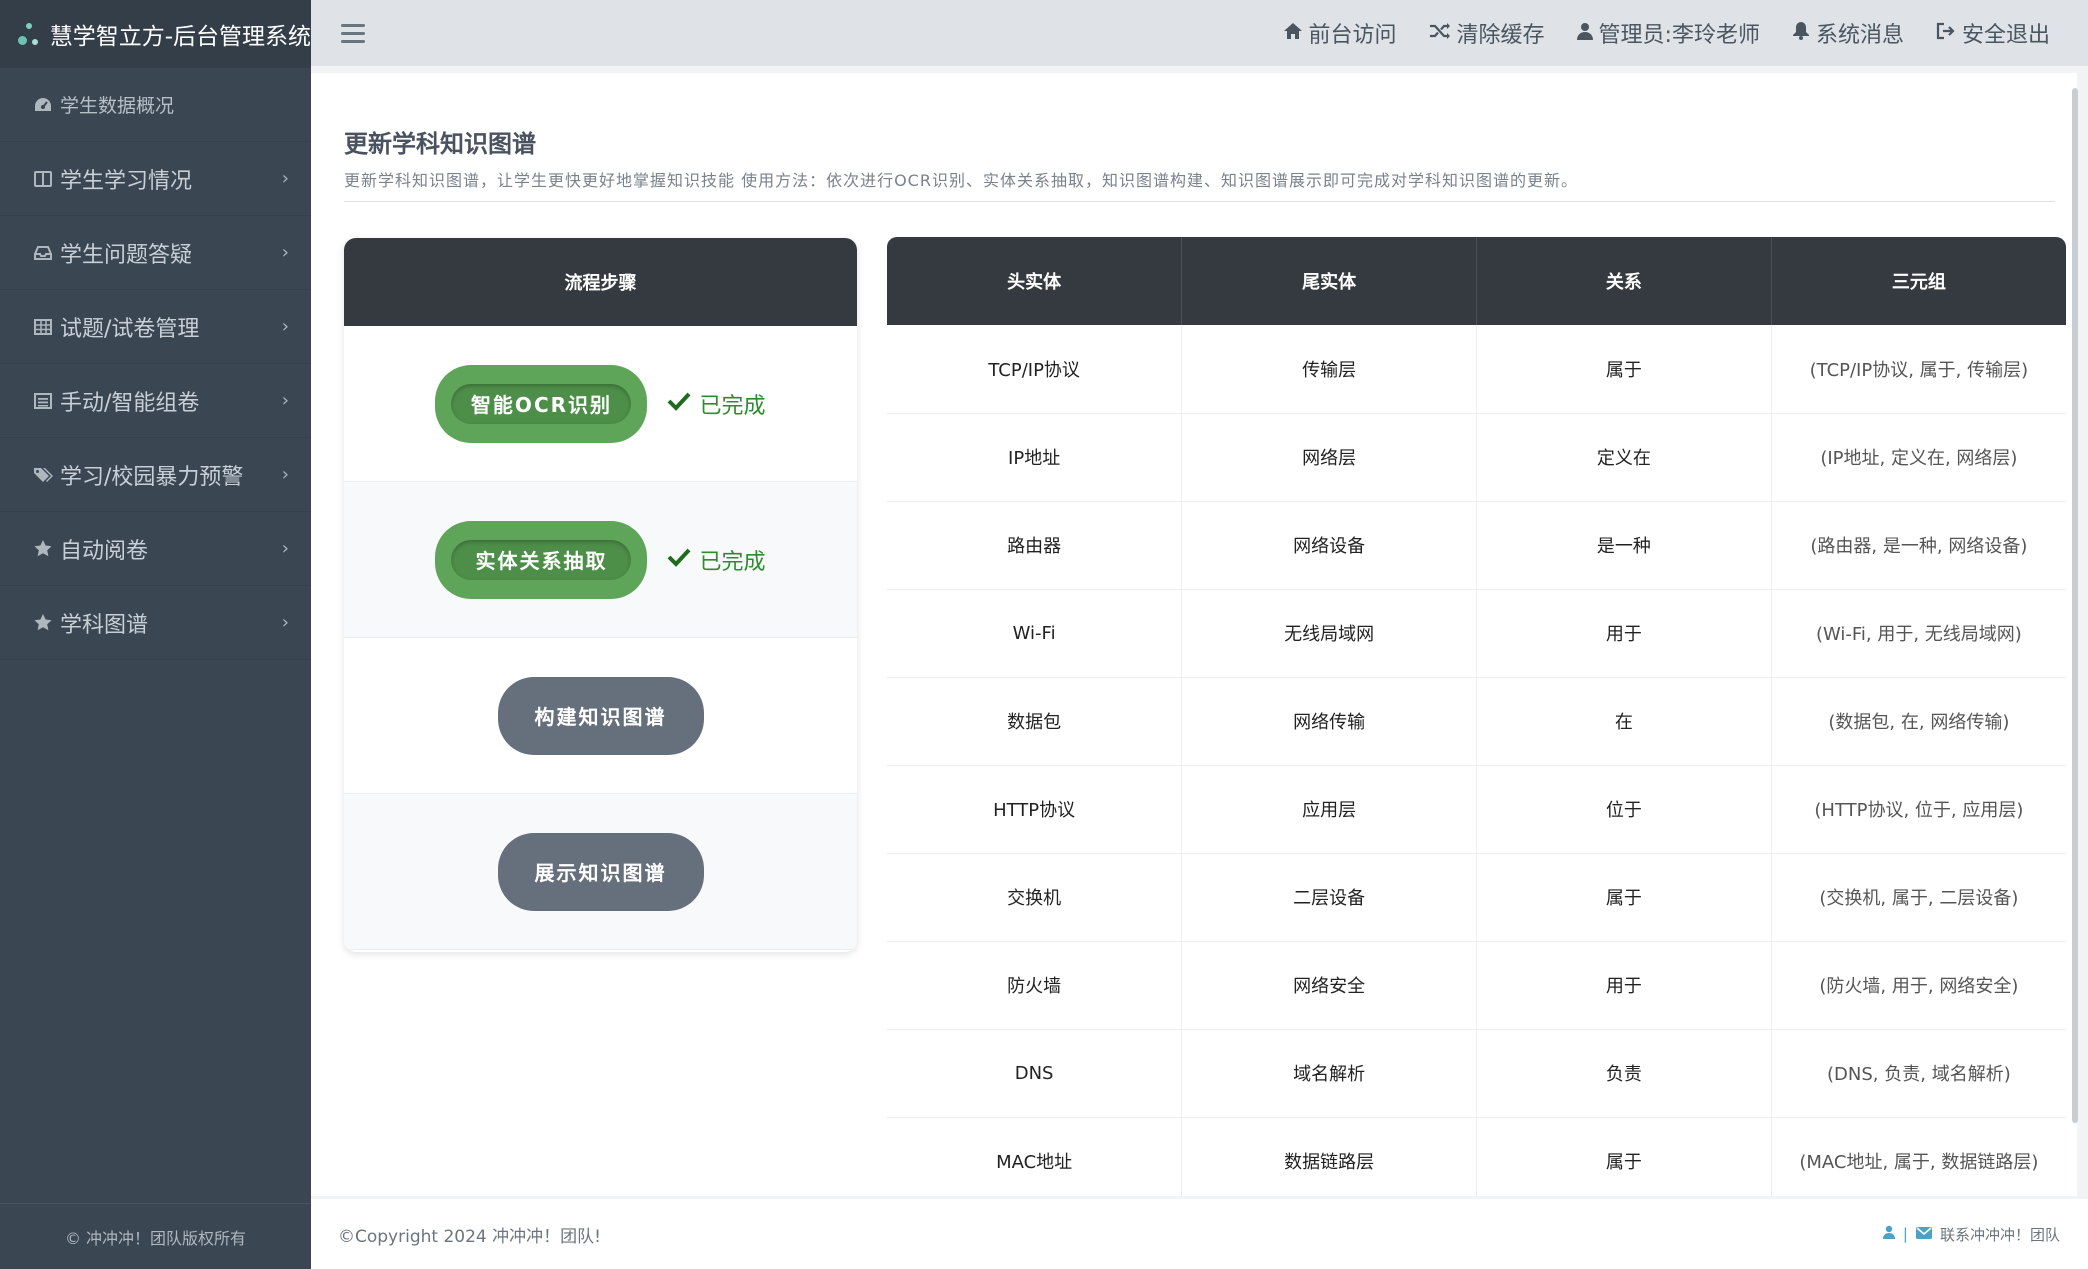  I want to click on step-button-4: 展示知识图谱, so click(600, 871).